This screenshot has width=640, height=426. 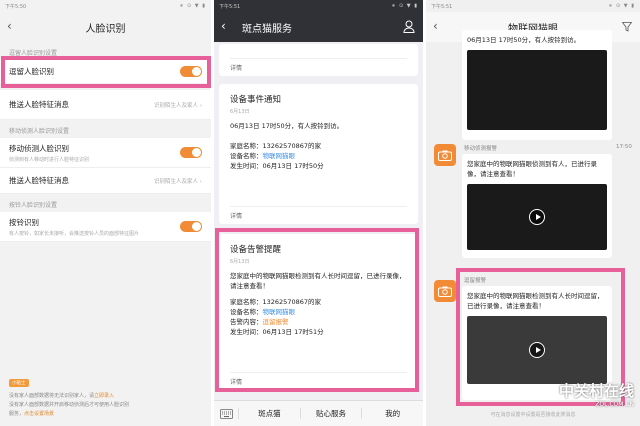 What do you see at coordinates (105, 227) in the screenshot?
I see `ring-recognition-row: 按铃识别 有人按铃，如家长未接听，会推送按铃人员的面部特征图片` at bounding box center [105, 227].